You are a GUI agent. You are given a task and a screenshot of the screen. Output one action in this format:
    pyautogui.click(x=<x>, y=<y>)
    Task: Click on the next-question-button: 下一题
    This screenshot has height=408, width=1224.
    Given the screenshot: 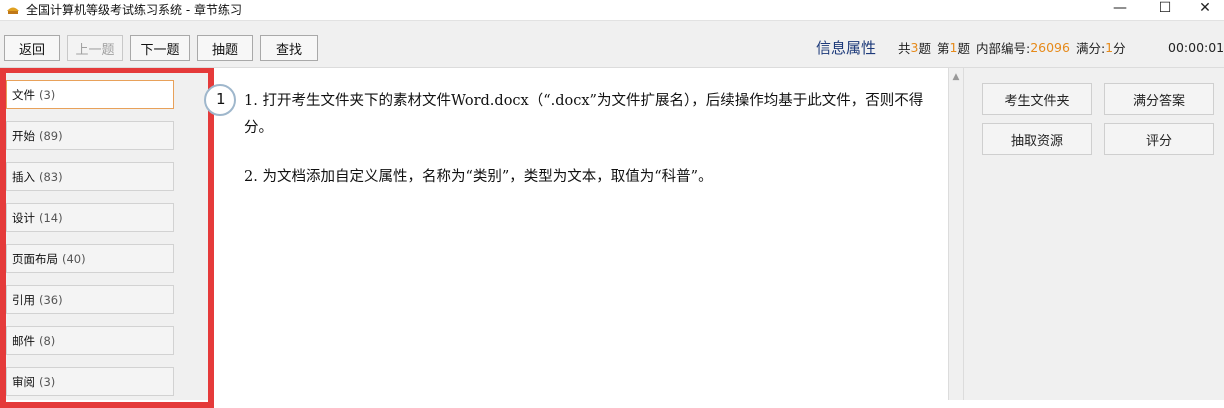 What is the action you would take?
    pyautogui.click(x=160, y=48)
    